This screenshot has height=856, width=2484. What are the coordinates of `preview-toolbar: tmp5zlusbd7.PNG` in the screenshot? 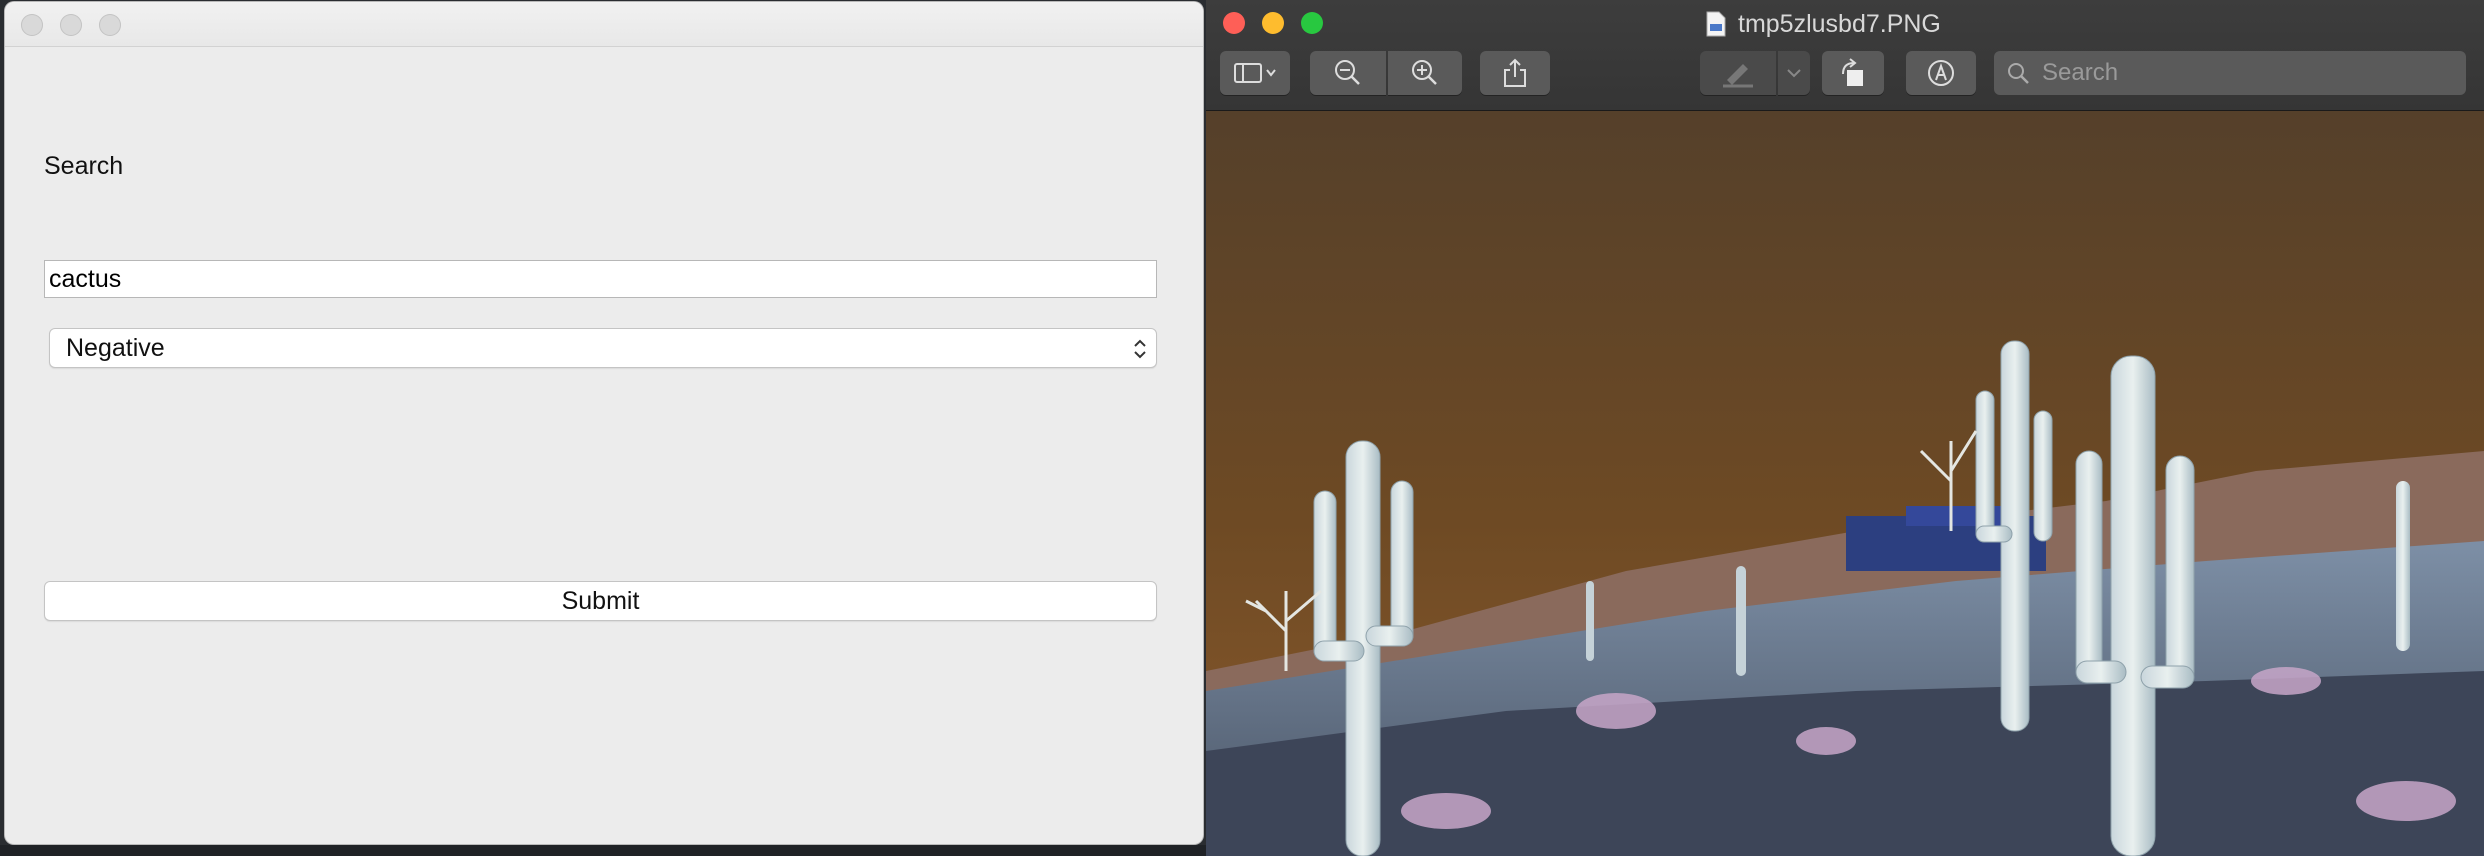 It's located at (1845, 55).